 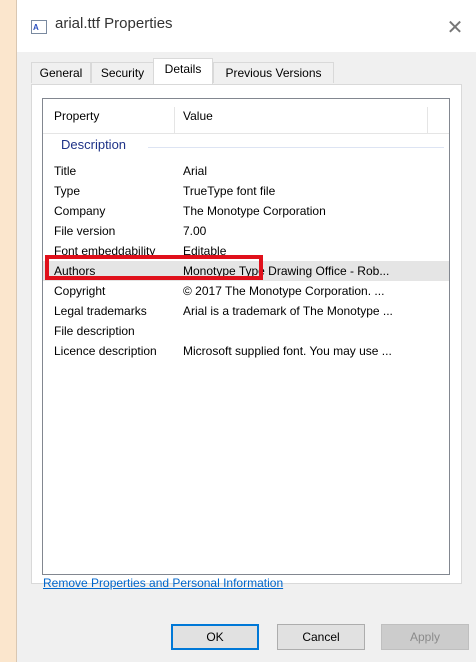 What do you see at coordinates (315, 331) in the screenshot?
I see `property-value` at bounding box center [315, 331].